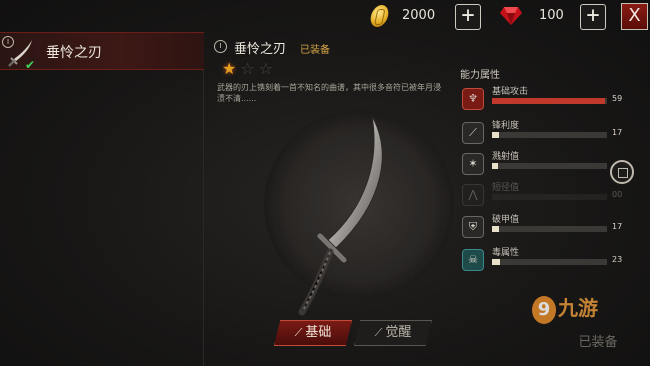  What do you see at coordinates (506, 253) in the screenshot?
I see `attribute-label: 毒属性` at bounding box center [506, 253].